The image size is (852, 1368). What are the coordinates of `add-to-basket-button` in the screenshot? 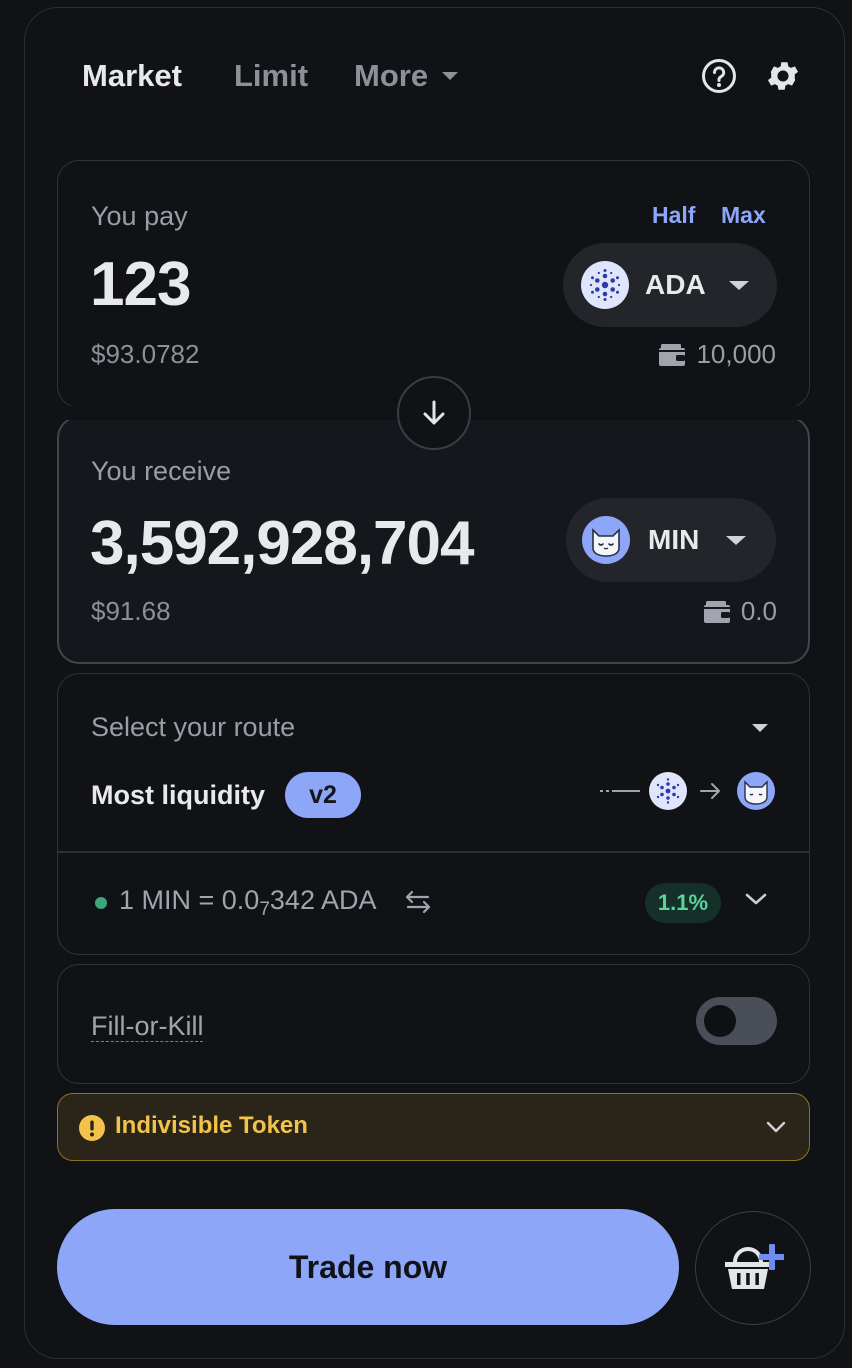 It's located at (753, 1268).